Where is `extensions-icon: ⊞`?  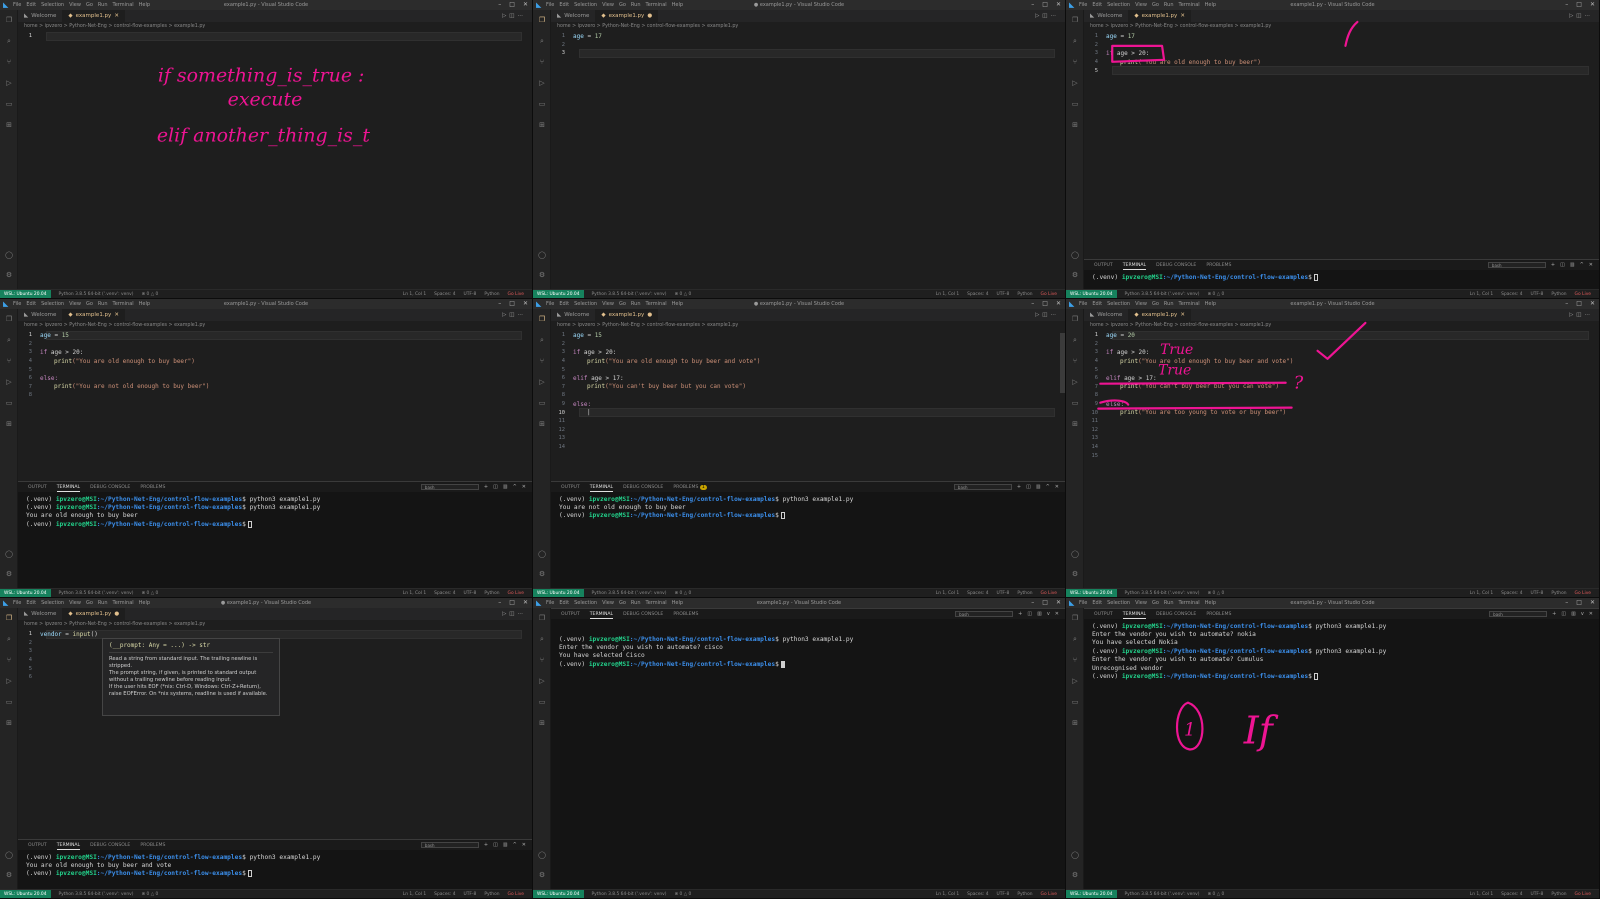 extensions-icon: ⊞ is located at coordinates (542, 125).